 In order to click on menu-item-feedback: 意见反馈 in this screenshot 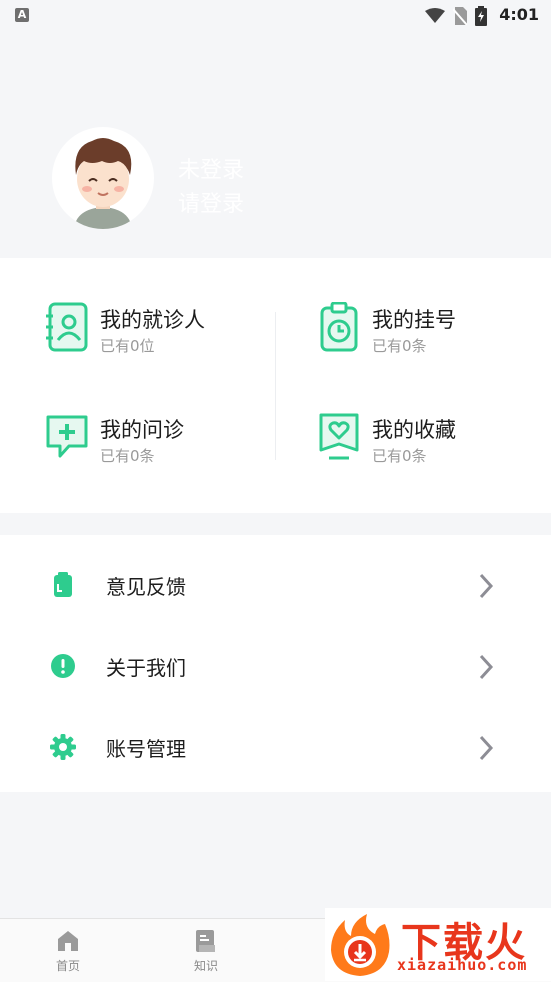, I will do `click(275, 586)`.